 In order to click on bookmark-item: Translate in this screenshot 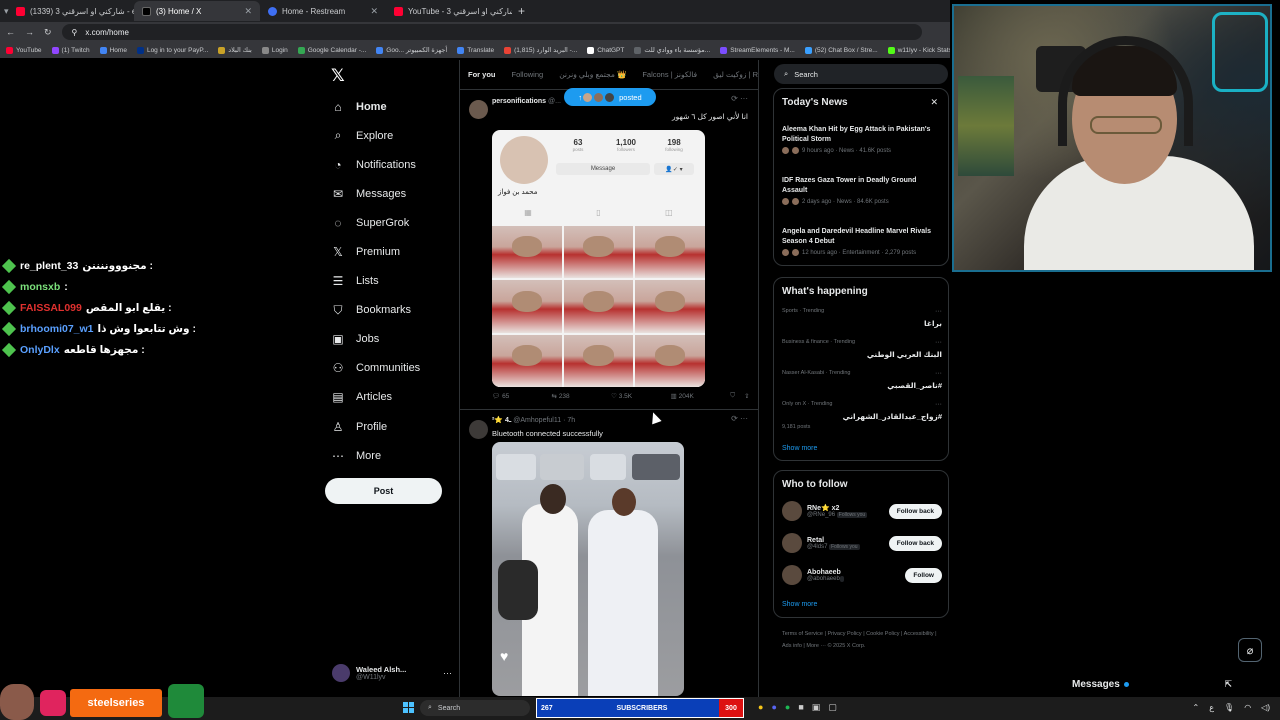, I will do `click(475, 50)`.